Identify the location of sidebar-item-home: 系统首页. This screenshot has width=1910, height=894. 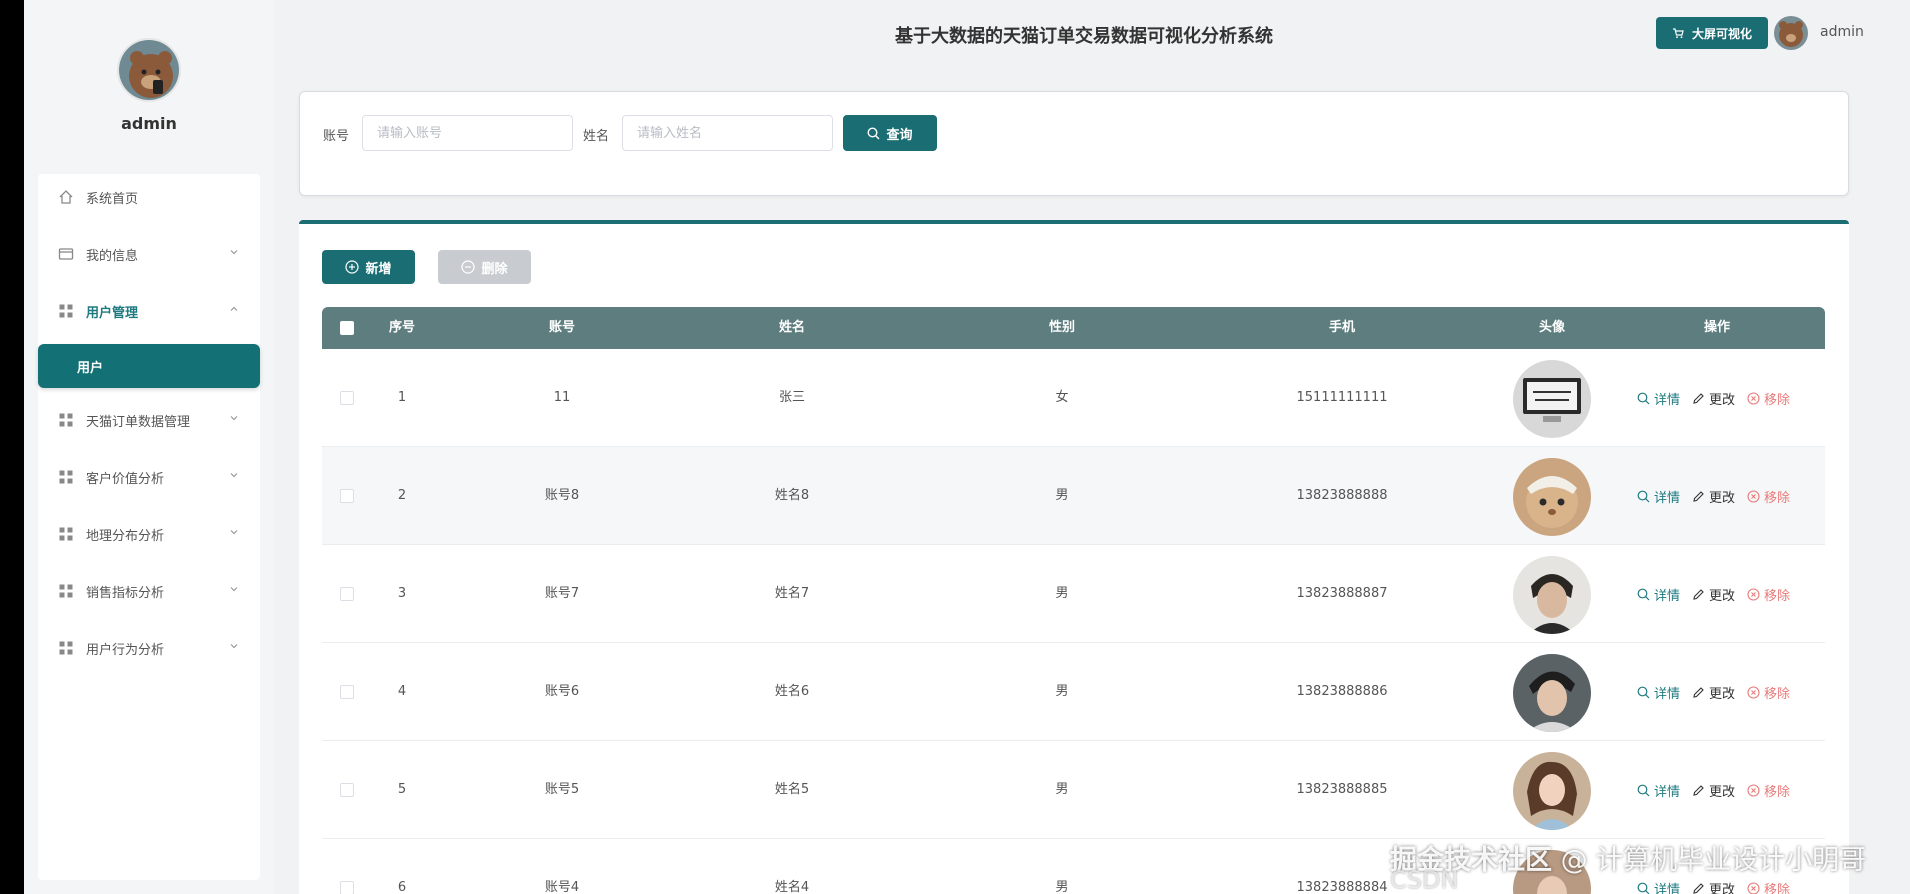
(149, 197).